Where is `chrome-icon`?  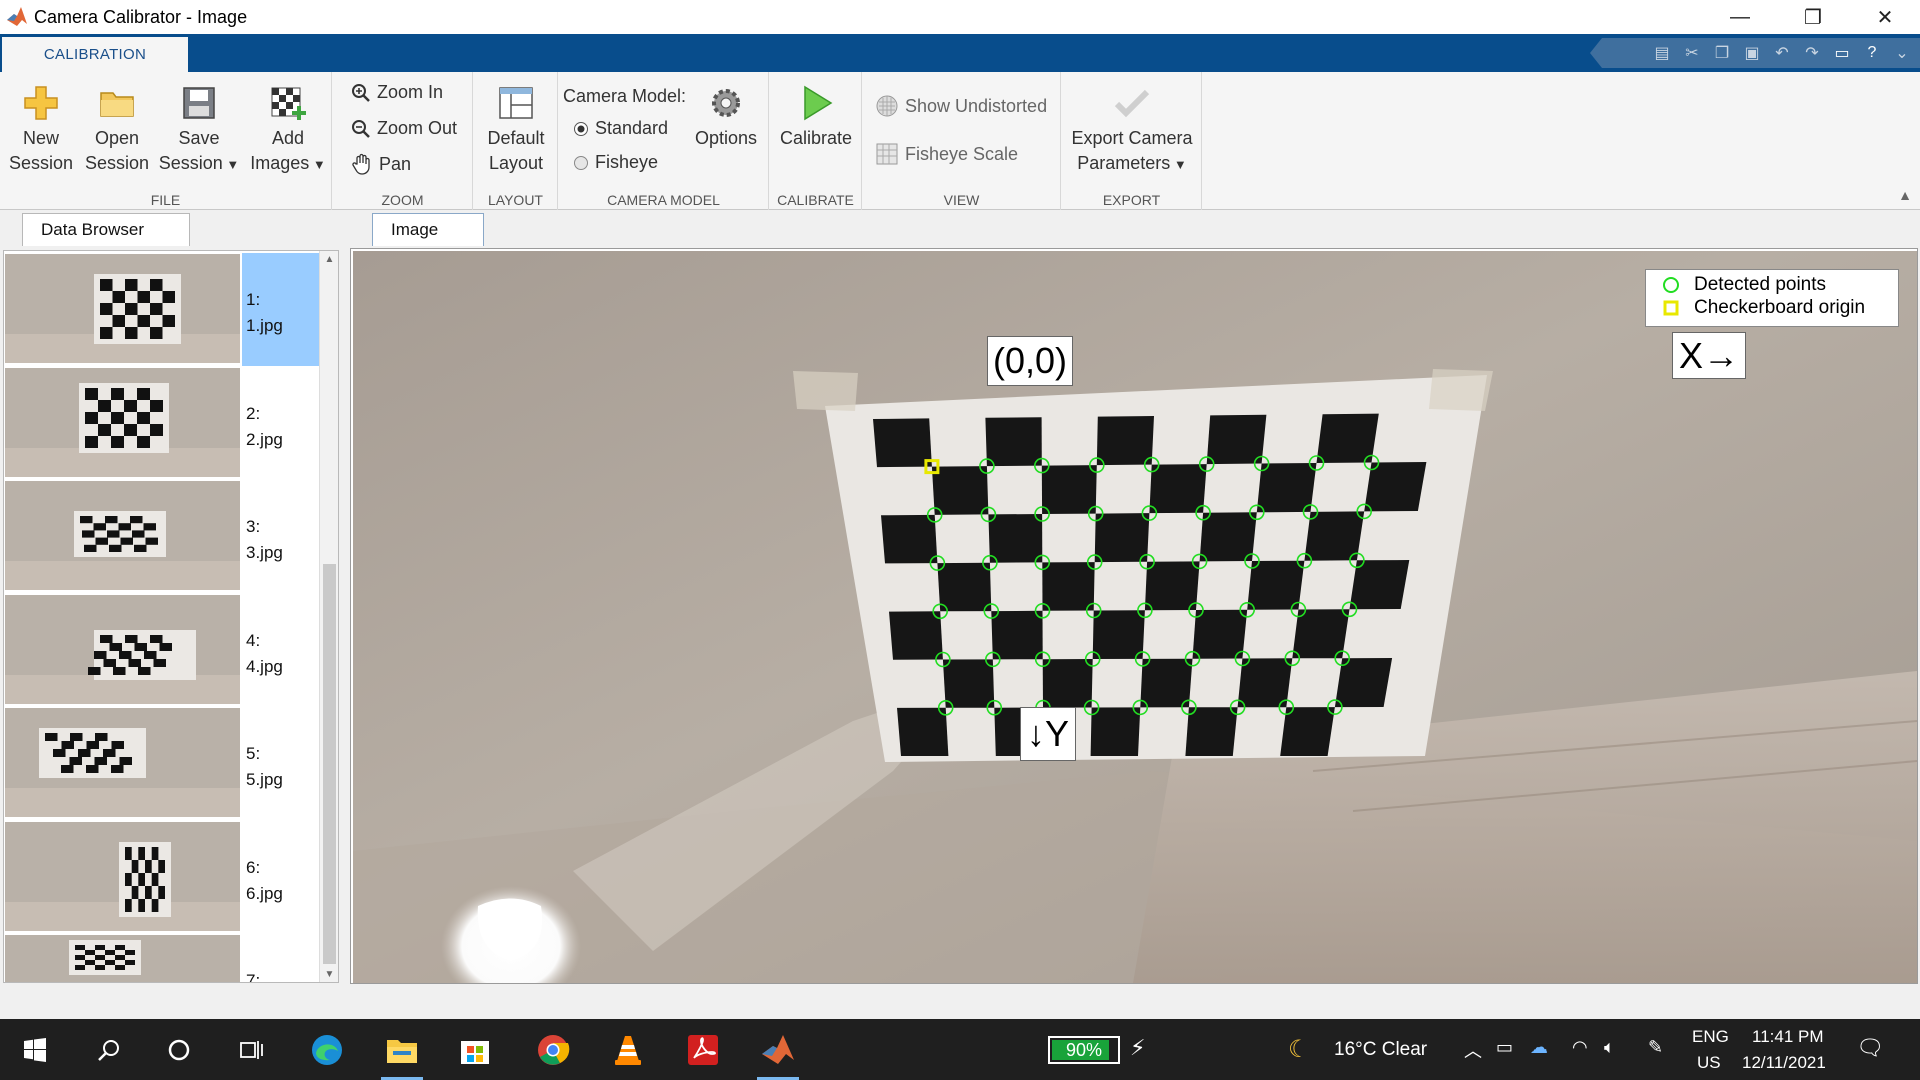 chrome-icon is located at coordinates (554, 1049).